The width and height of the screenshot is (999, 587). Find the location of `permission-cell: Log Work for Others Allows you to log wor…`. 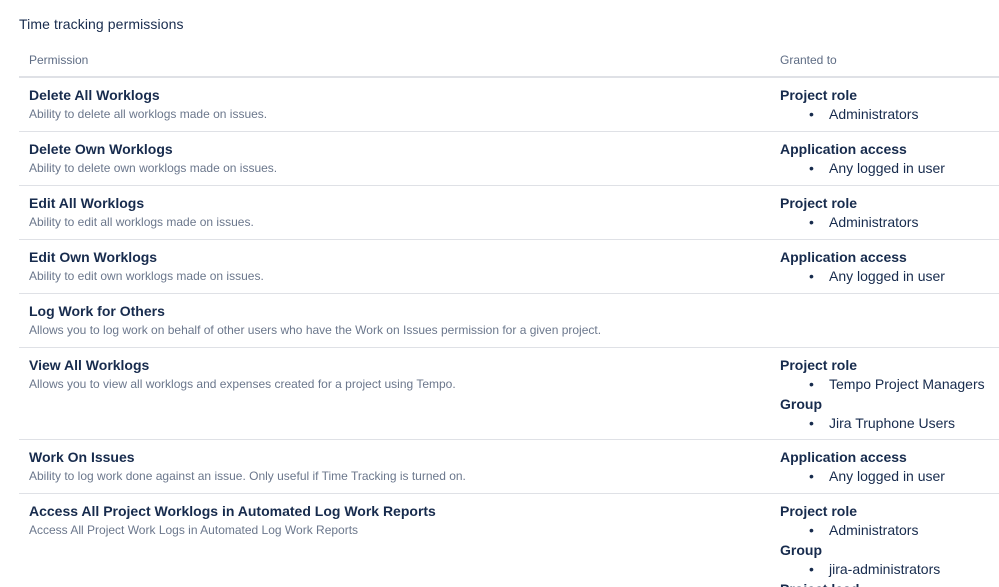

permission-cell: Log Work for Others Allows you to log wor… is located at coordinates (394, 320).